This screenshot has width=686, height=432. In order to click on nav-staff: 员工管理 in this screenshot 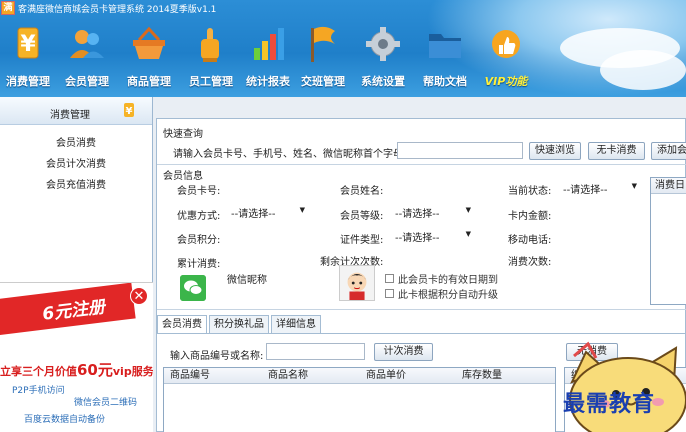, I will do `click(211, 56)`.